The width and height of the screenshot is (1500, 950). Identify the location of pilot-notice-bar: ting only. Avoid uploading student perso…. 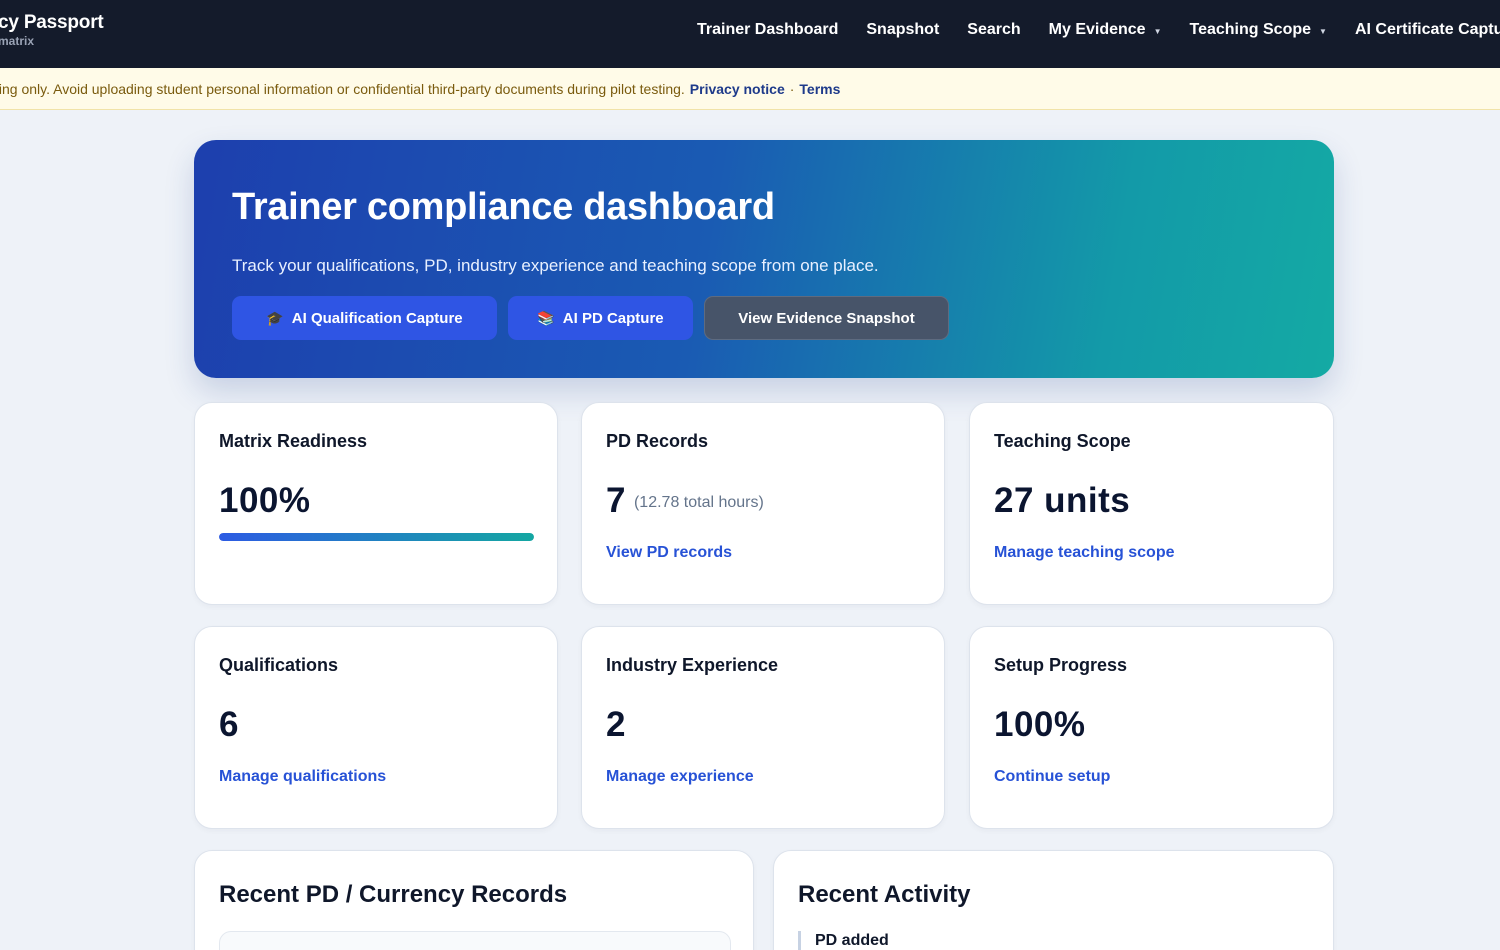
(750, 89).